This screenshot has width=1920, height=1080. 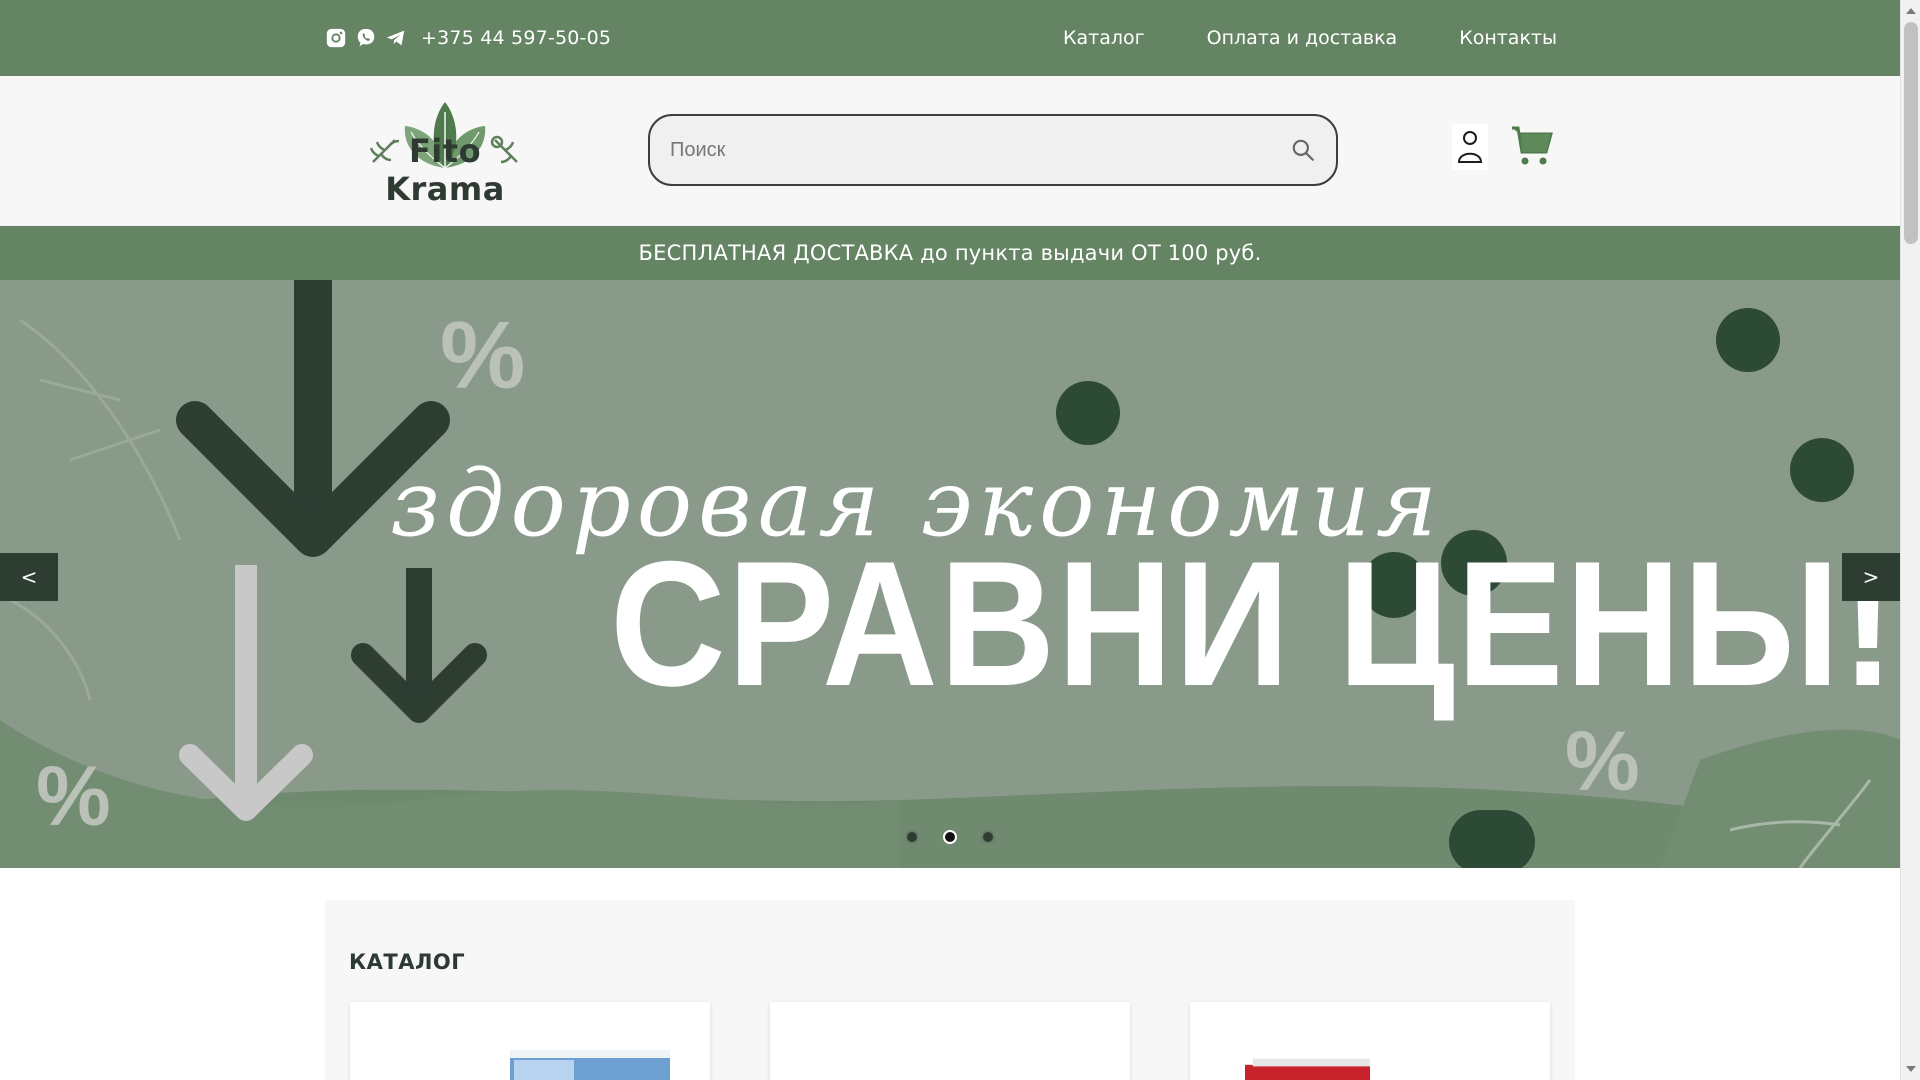 I want to click on logo-text: Fito Krama, so click(x=445, y=170).